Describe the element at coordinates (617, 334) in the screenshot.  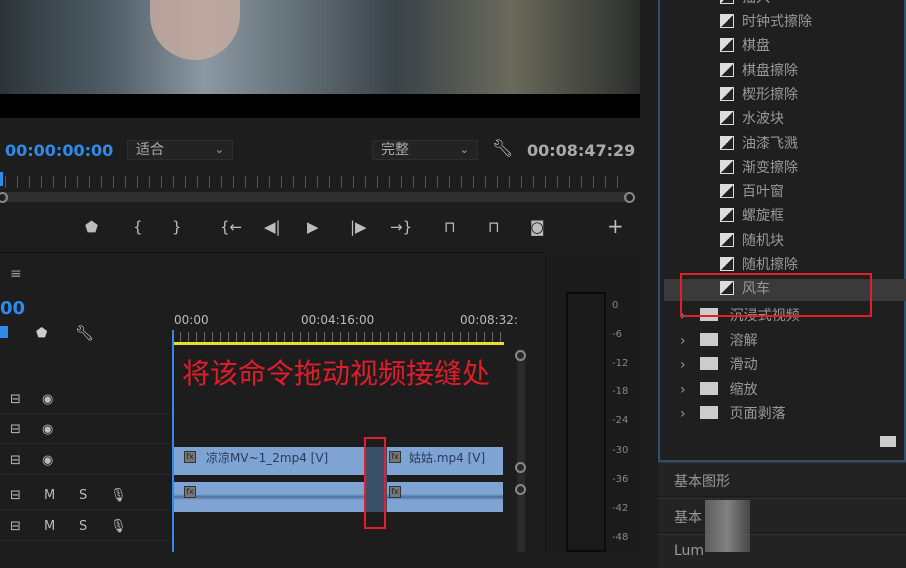
I see `db-label: -6` at that location.